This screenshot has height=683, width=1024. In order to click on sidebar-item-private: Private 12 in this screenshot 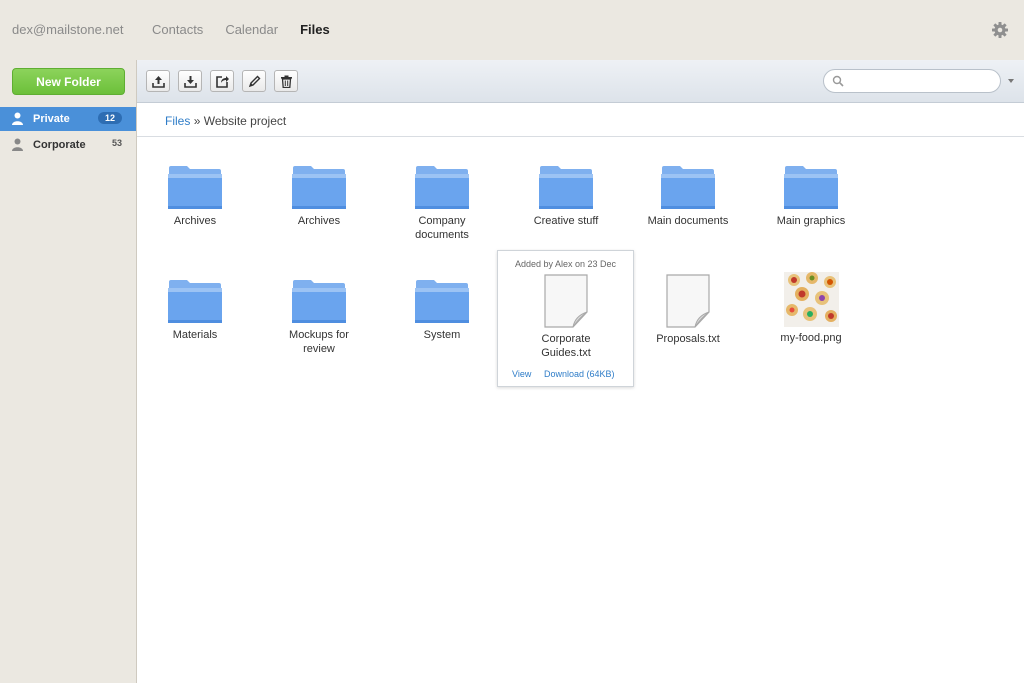, I will do `click(68, 119)`.